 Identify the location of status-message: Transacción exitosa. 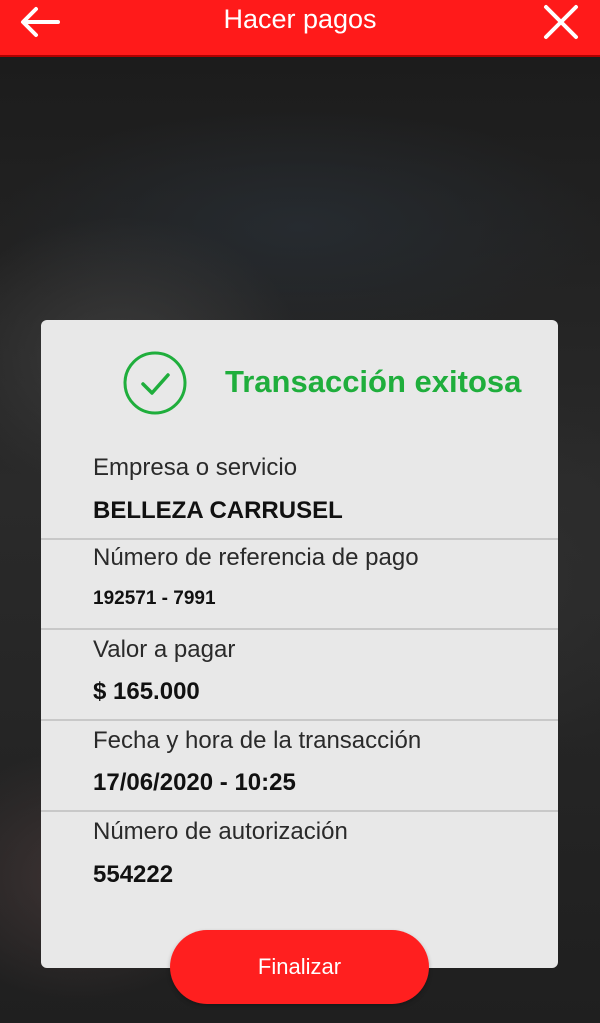
(373, 381).